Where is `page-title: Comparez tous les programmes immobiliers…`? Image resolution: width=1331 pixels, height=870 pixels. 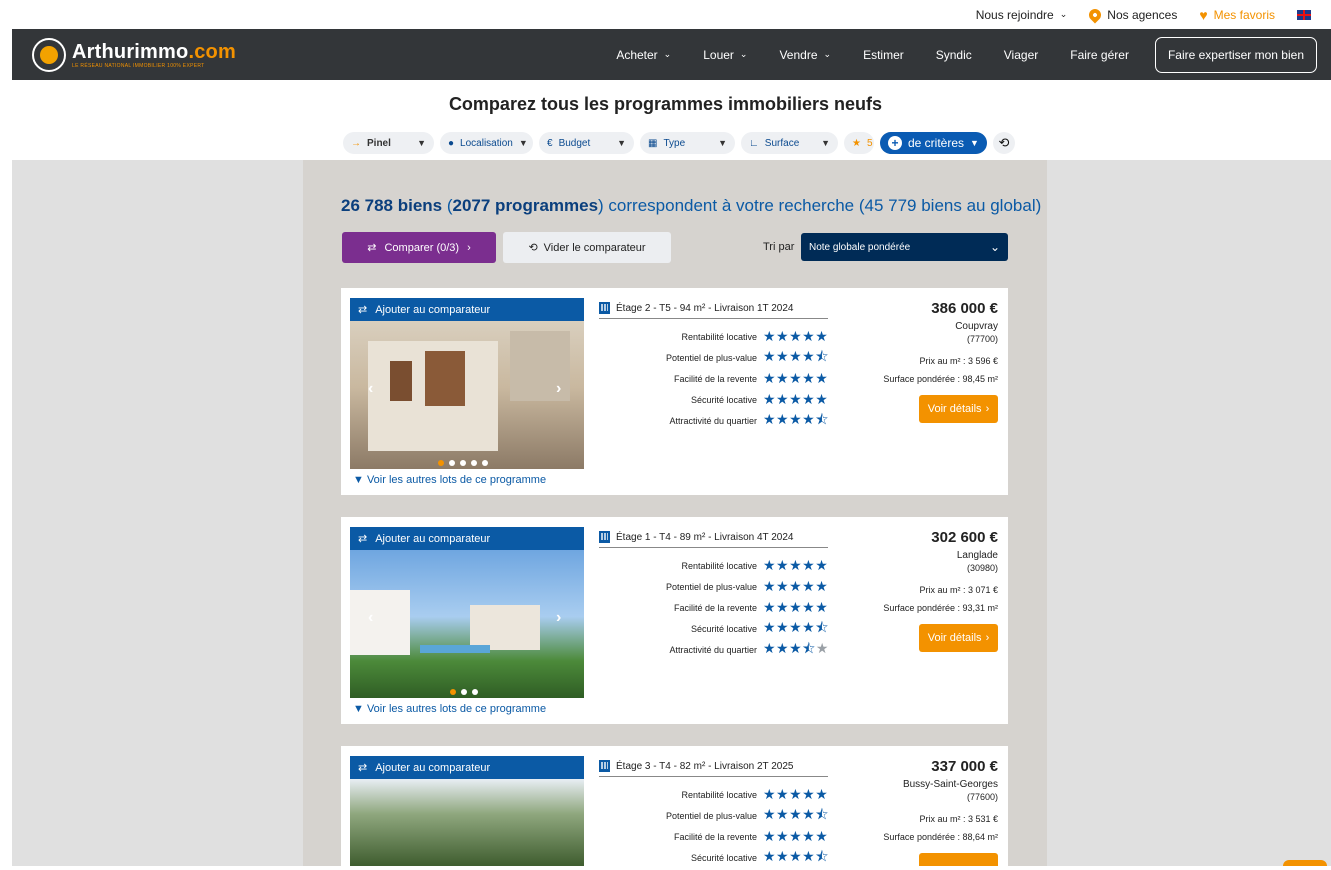
page-title: Comparez tous les programmes immobiliers… is located at coordinates (665, 104).